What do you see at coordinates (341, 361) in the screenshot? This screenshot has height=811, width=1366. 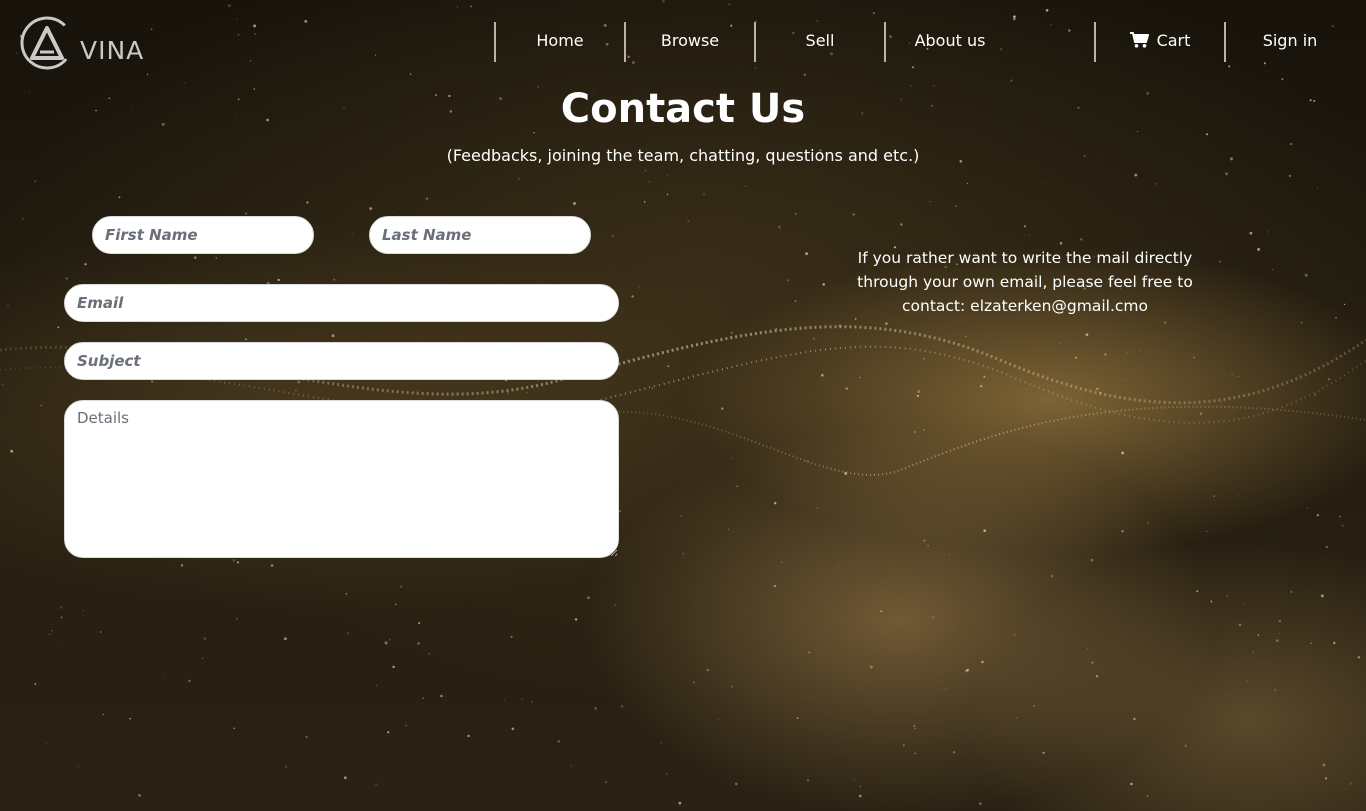 I see `subject-field` at bounding box center [341, 361].